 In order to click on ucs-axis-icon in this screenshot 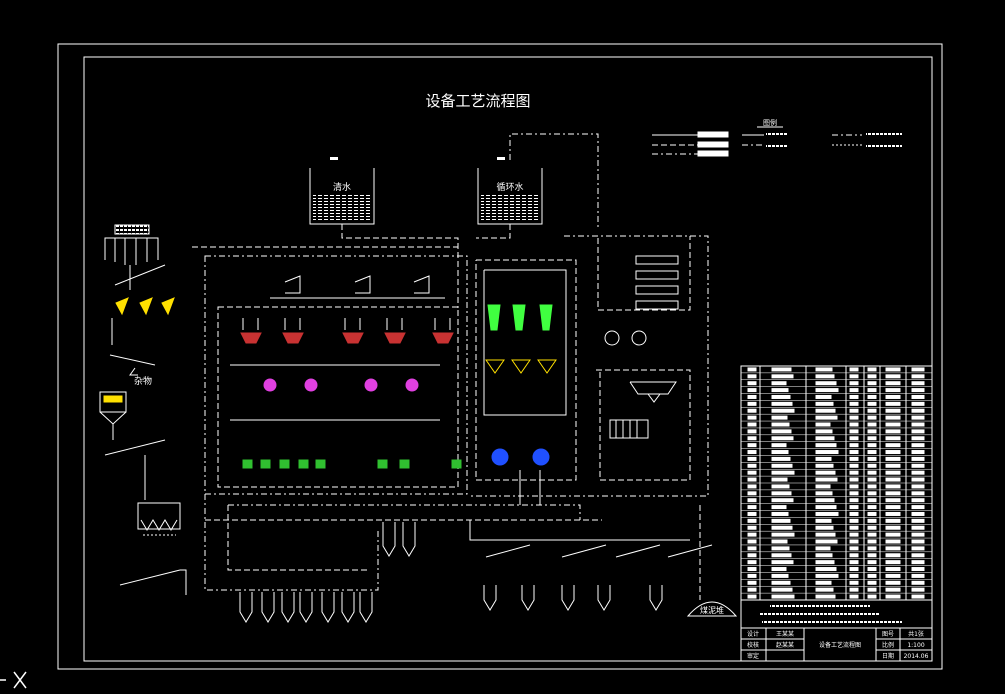, I will do `click(13, 680)`.